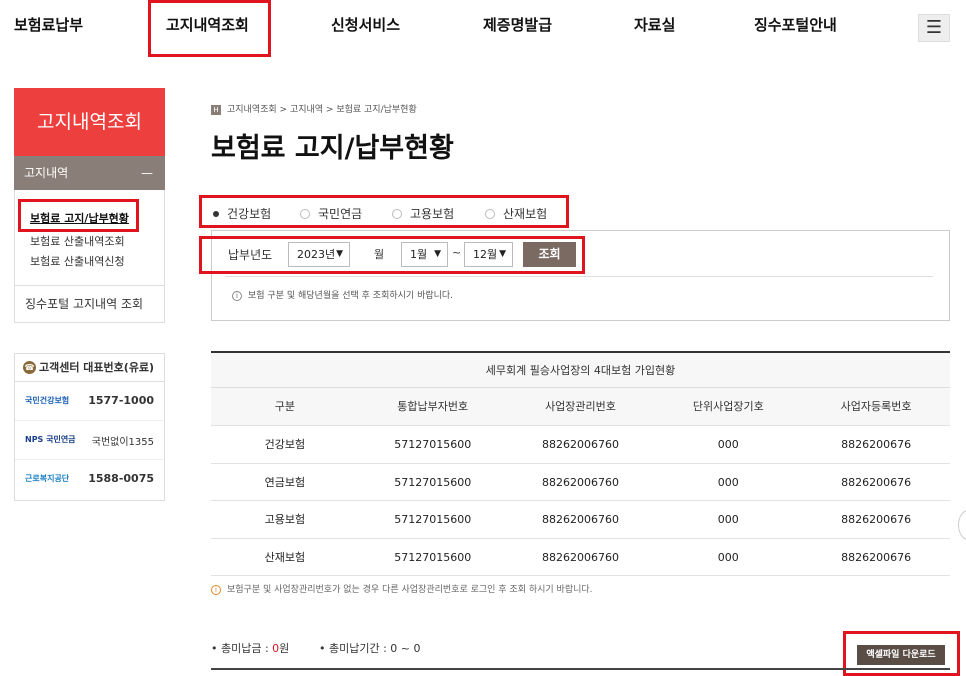 This screenshot has width=966, height=676. Describe the element at coordinates (351, 296) in the screenshot. I see `search-note-text: 보험 구분 및 해당년월을 선택 후 조회하시기 바랍니다.` at that location.